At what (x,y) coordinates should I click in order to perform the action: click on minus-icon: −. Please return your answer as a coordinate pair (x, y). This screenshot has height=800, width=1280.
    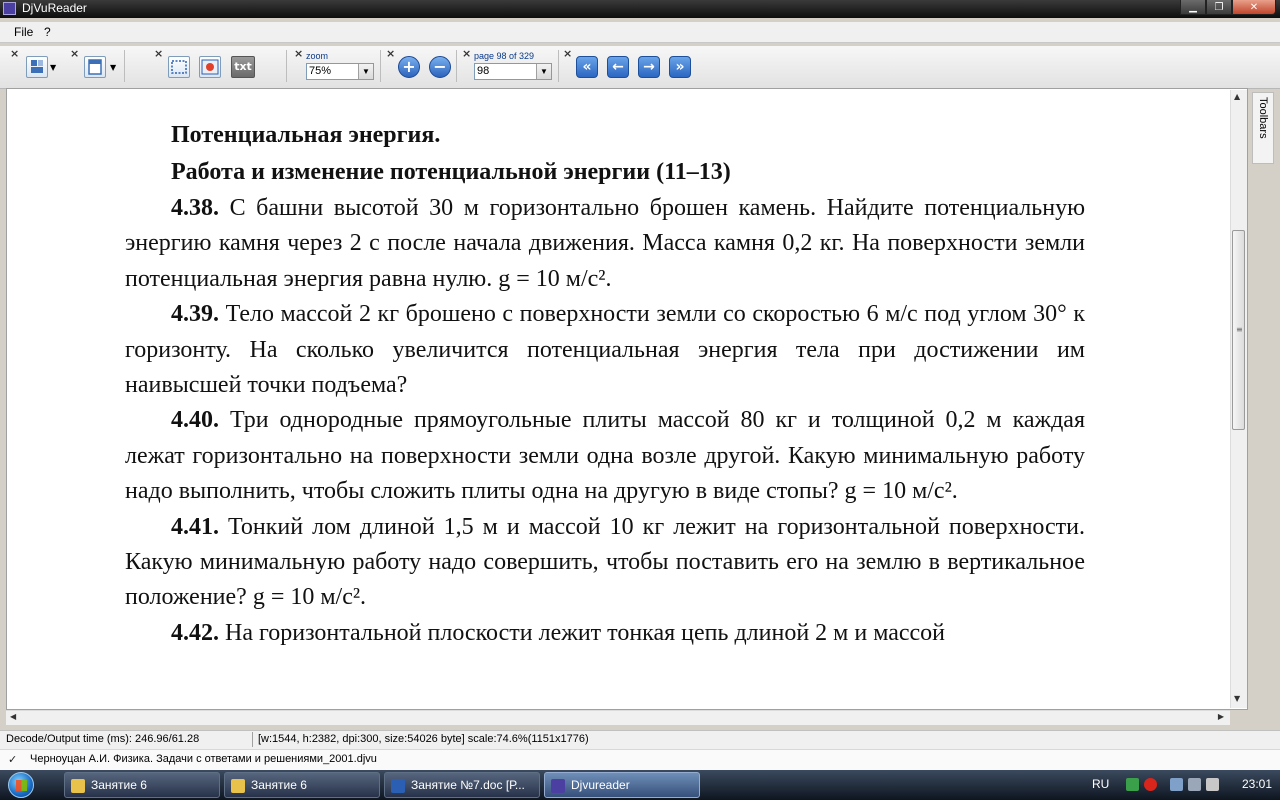
    Looking at the image, I should click on (440, 66).